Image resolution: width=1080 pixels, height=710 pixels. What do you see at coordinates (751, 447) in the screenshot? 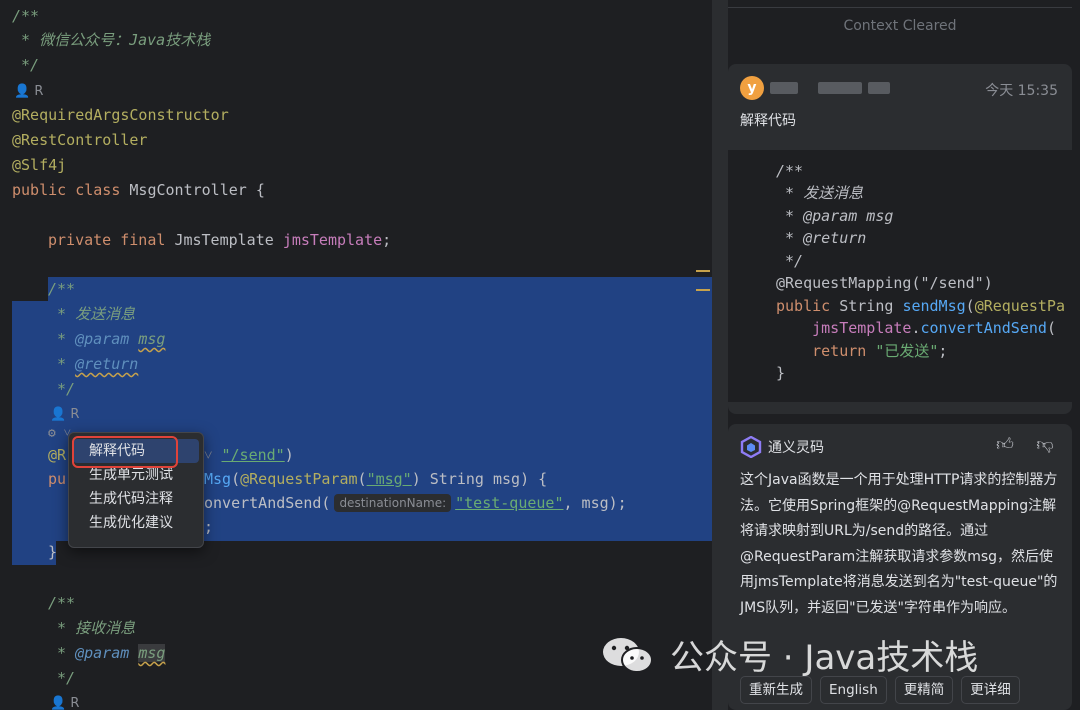
I see `tongyi-logo-icon` at bounding box center [751, 447].